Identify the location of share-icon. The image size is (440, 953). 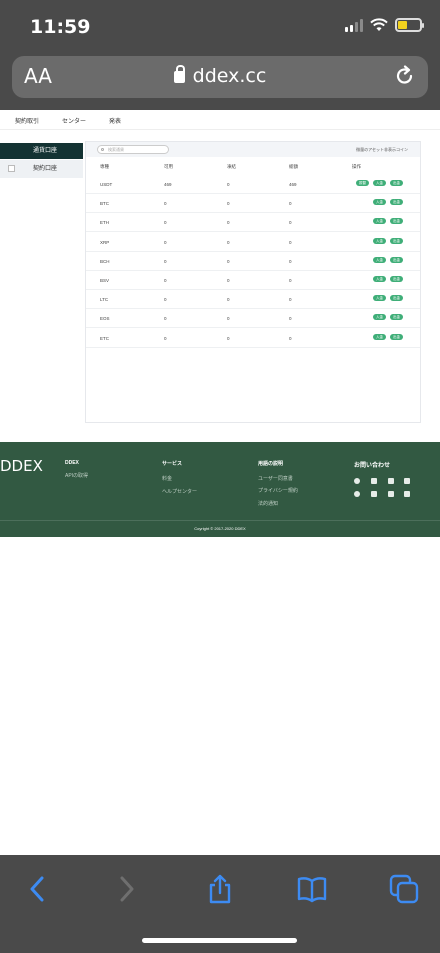
(220, 889).